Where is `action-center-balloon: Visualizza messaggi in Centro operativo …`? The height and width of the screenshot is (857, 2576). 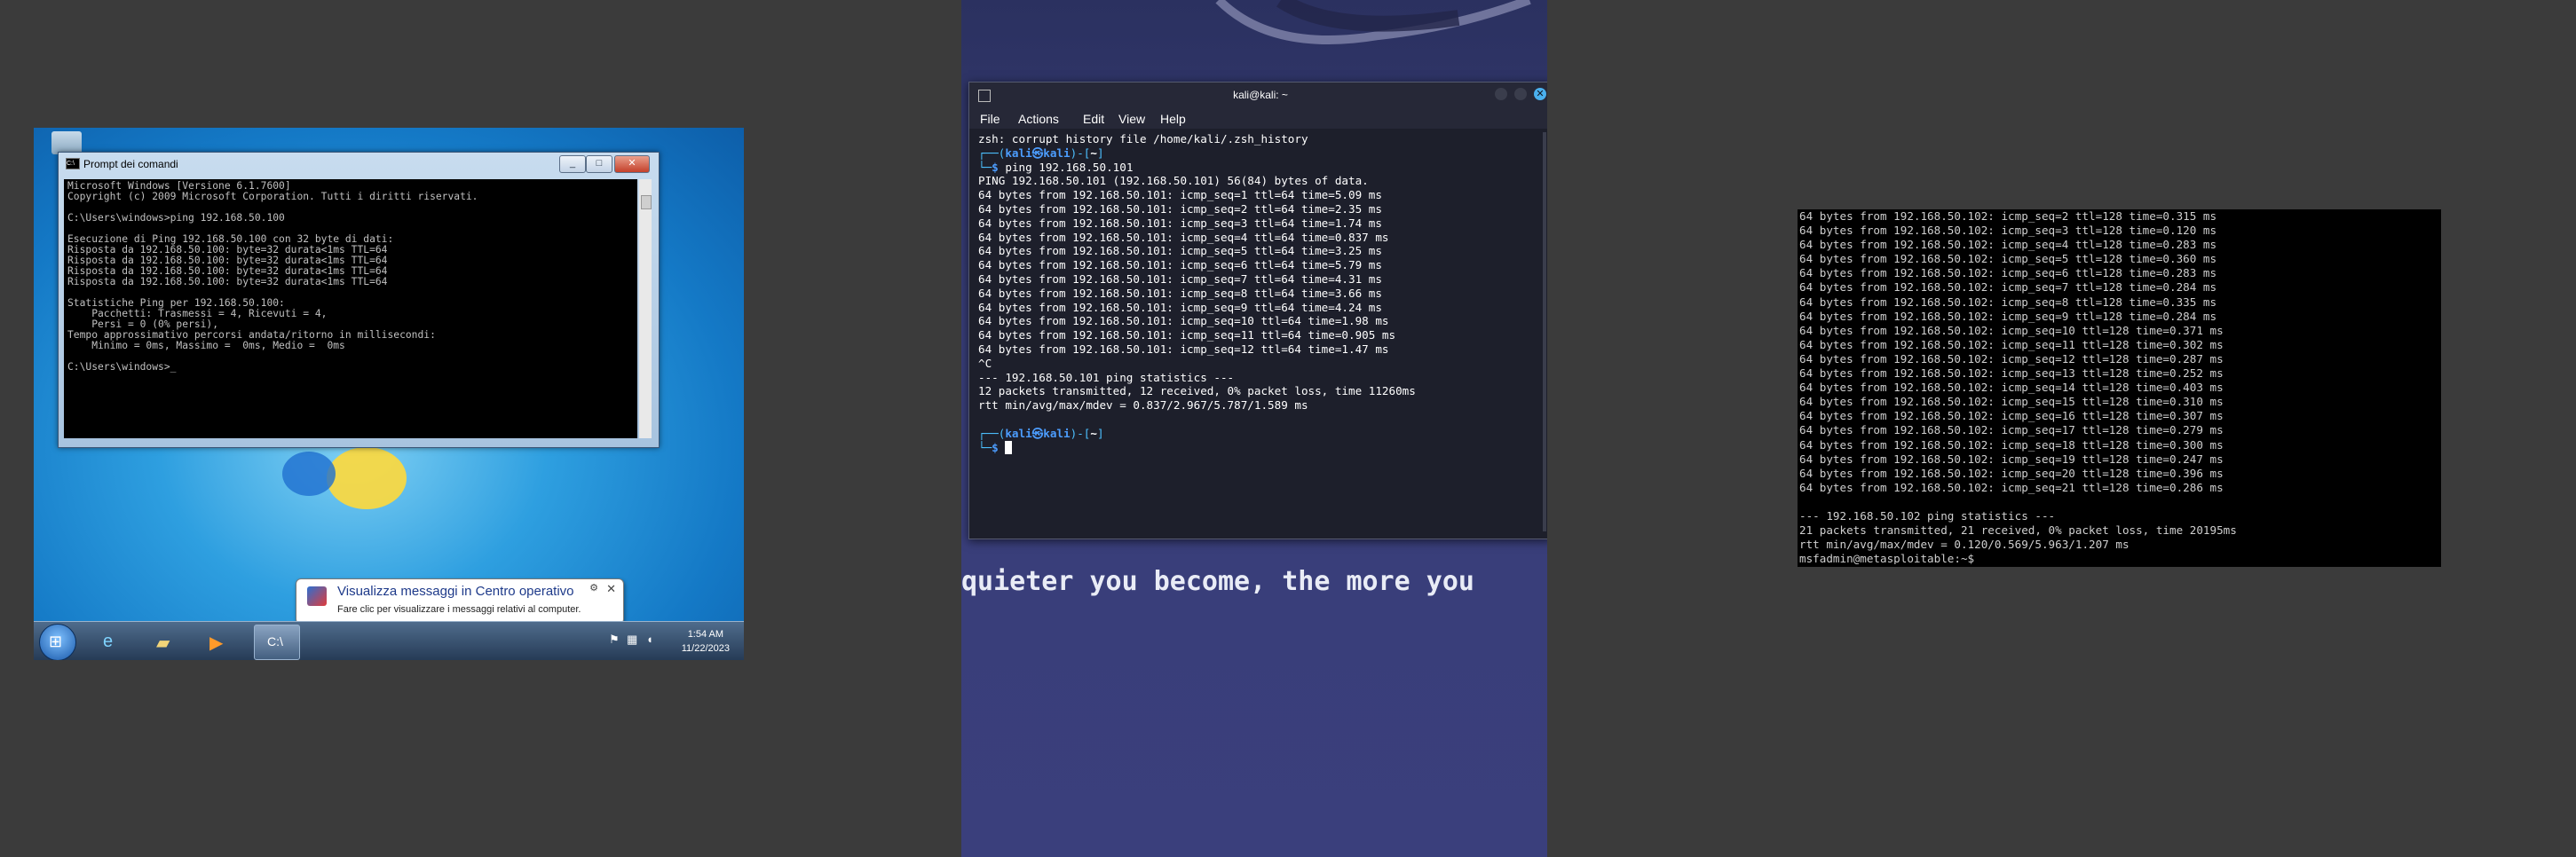 action-center-balloon: Visualizza messaggi in Centro operativo … is located at coordinates (460, 601).